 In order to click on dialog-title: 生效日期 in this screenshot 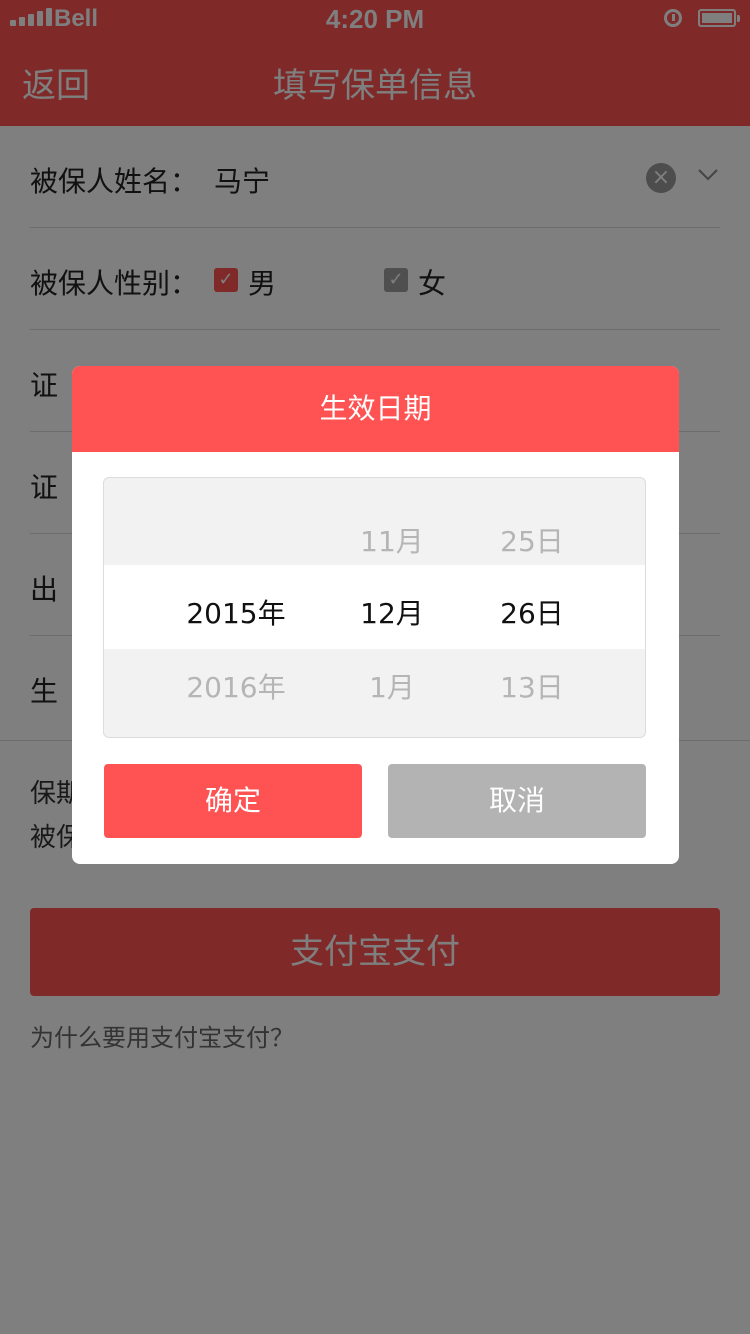, I will do `click(375, 409)`.